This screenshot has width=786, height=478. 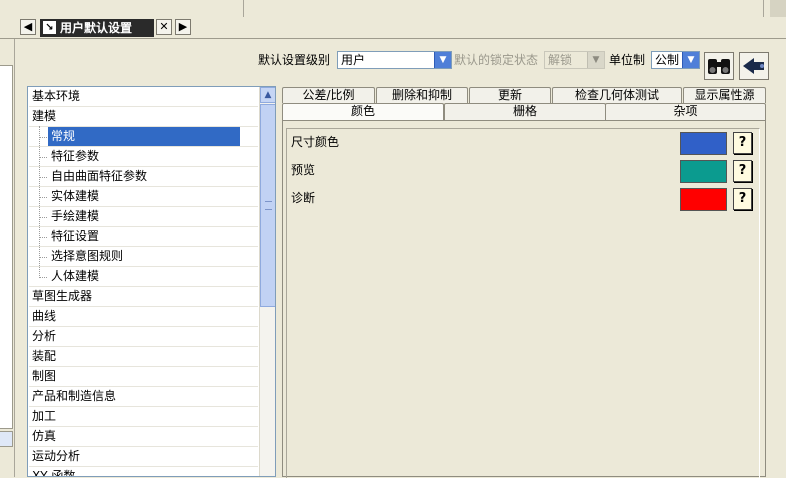 I want to click on tab-back-3: 检查几何体测试, so click(x=617, y=95).